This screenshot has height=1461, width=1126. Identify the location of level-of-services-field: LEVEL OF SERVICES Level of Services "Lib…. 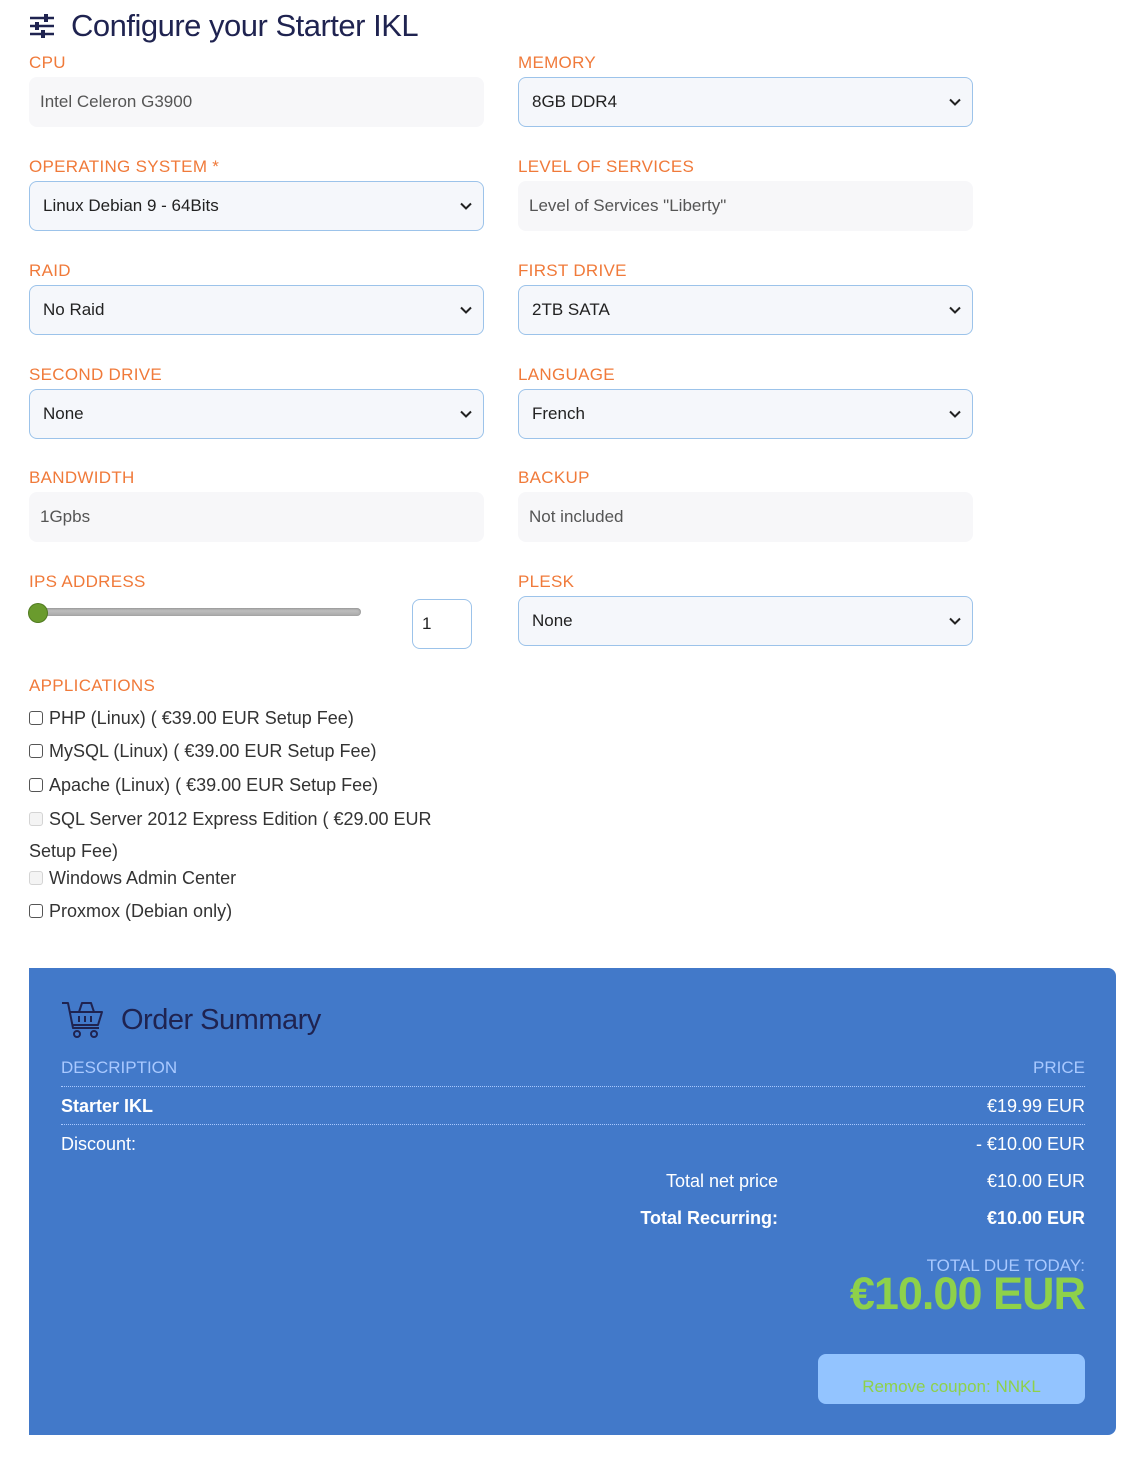
(745, 194).